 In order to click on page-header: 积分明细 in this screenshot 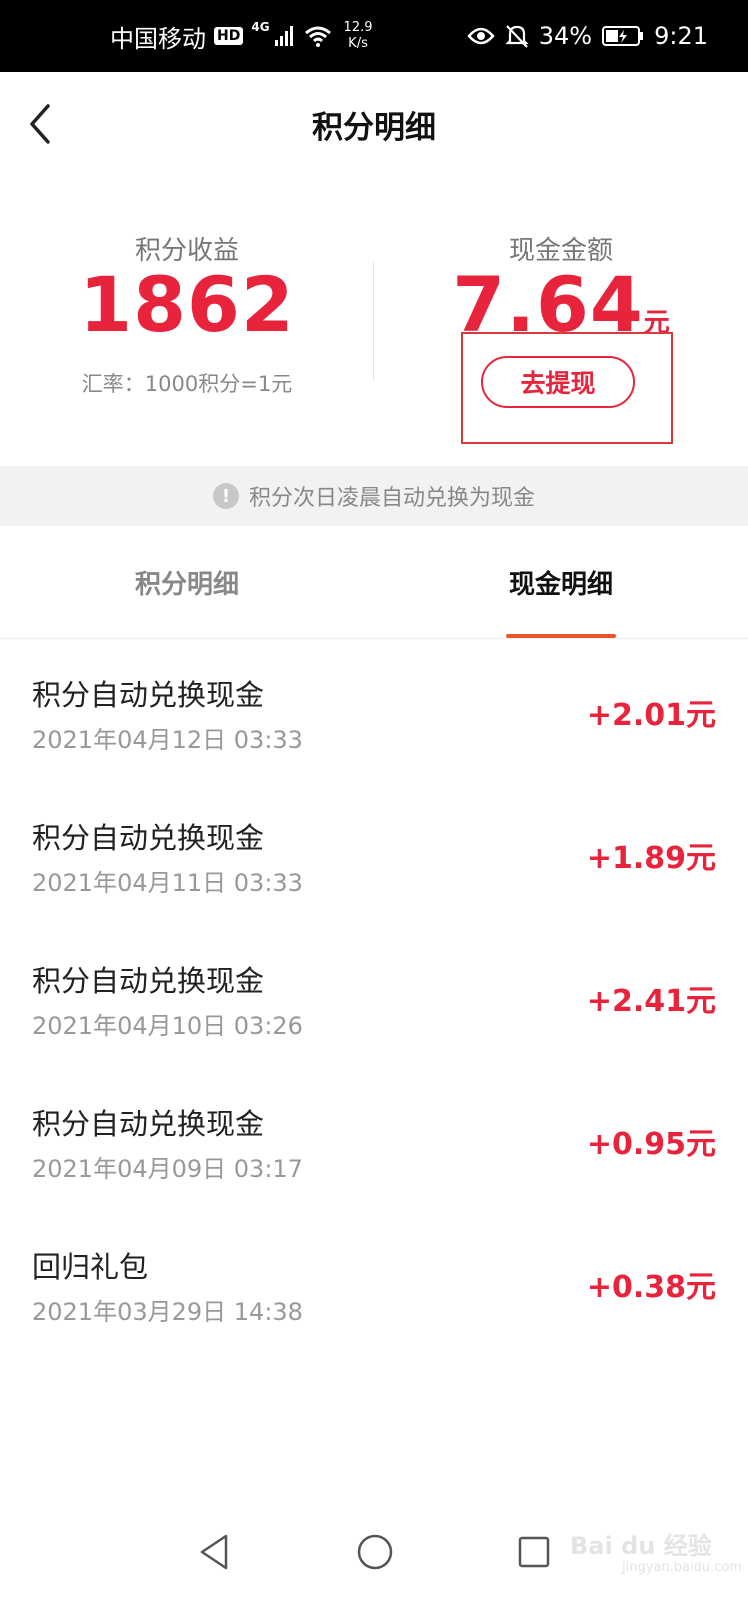, I will do `click(374, 124)`.